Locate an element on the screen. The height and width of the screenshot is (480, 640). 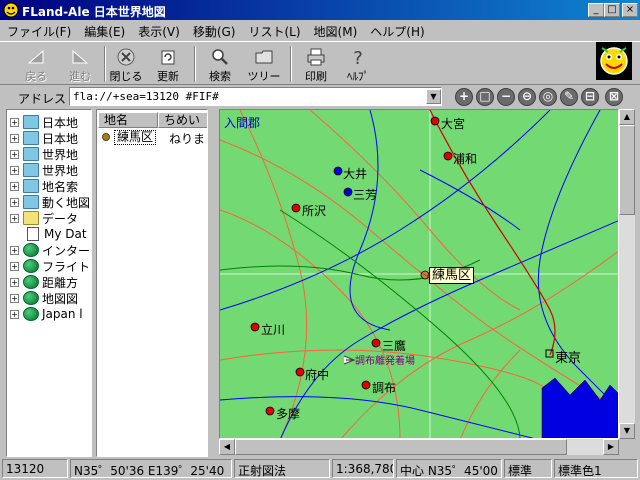
tree-button: ツリー is located at coordinates (264, 64).